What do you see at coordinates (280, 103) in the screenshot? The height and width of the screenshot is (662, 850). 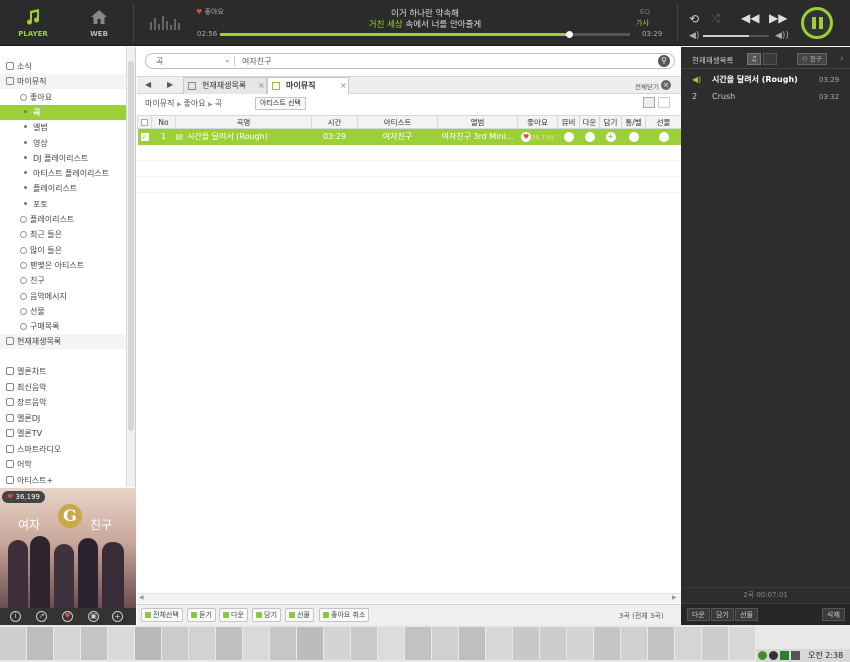 I see `artist-select-button: 아티스트 선택` at bounding box center [280, 103].